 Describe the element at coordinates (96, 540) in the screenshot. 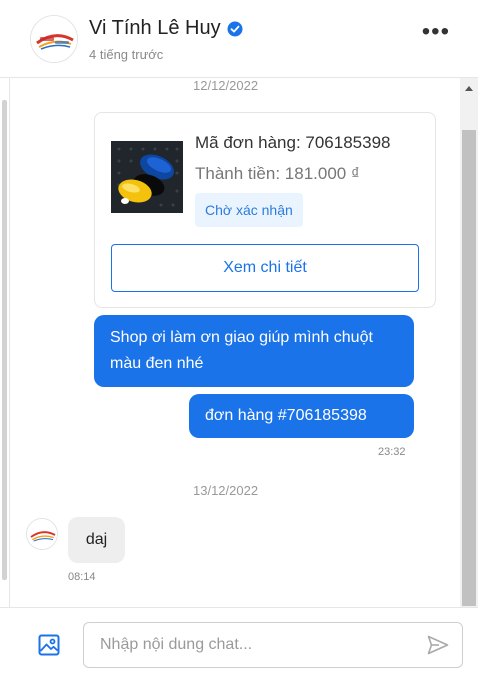

I see `incoming-message: daj` at that location.